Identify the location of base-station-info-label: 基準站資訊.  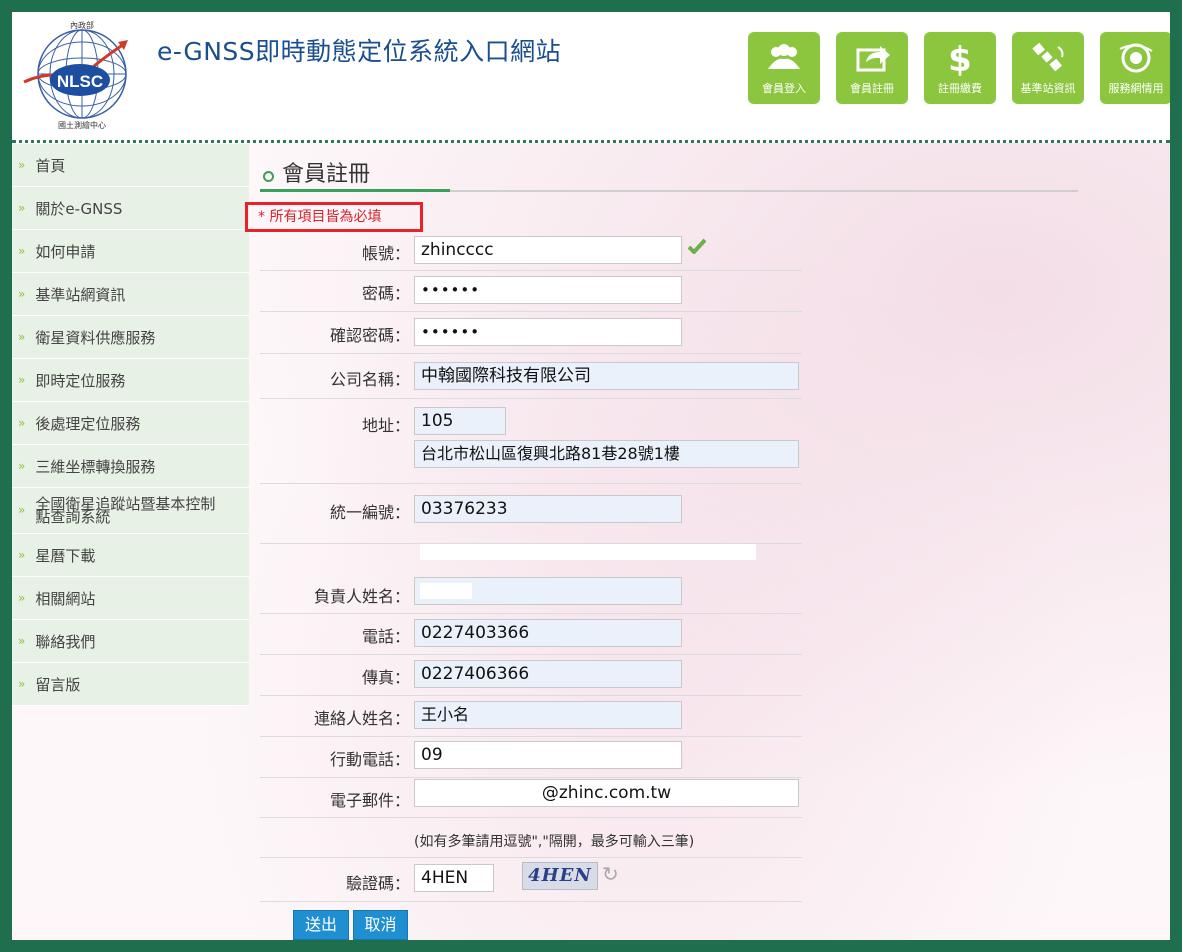
(1048, 88).